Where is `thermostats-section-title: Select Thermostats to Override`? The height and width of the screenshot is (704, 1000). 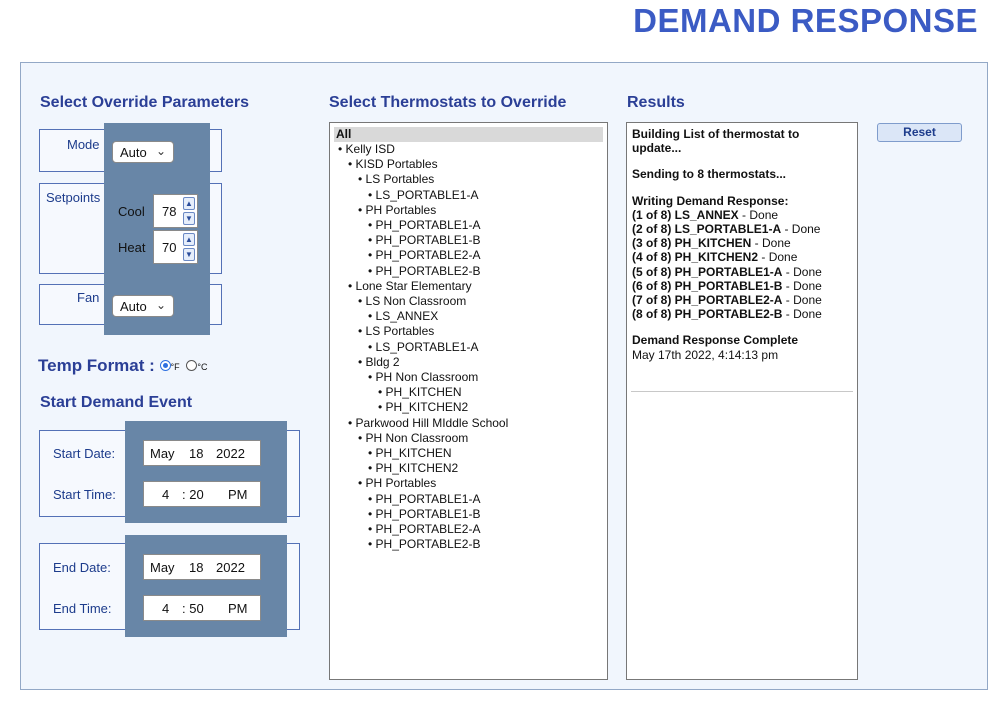
thermostats-section-title: Select Thermostats to Override is located at coordinates (448, 102).